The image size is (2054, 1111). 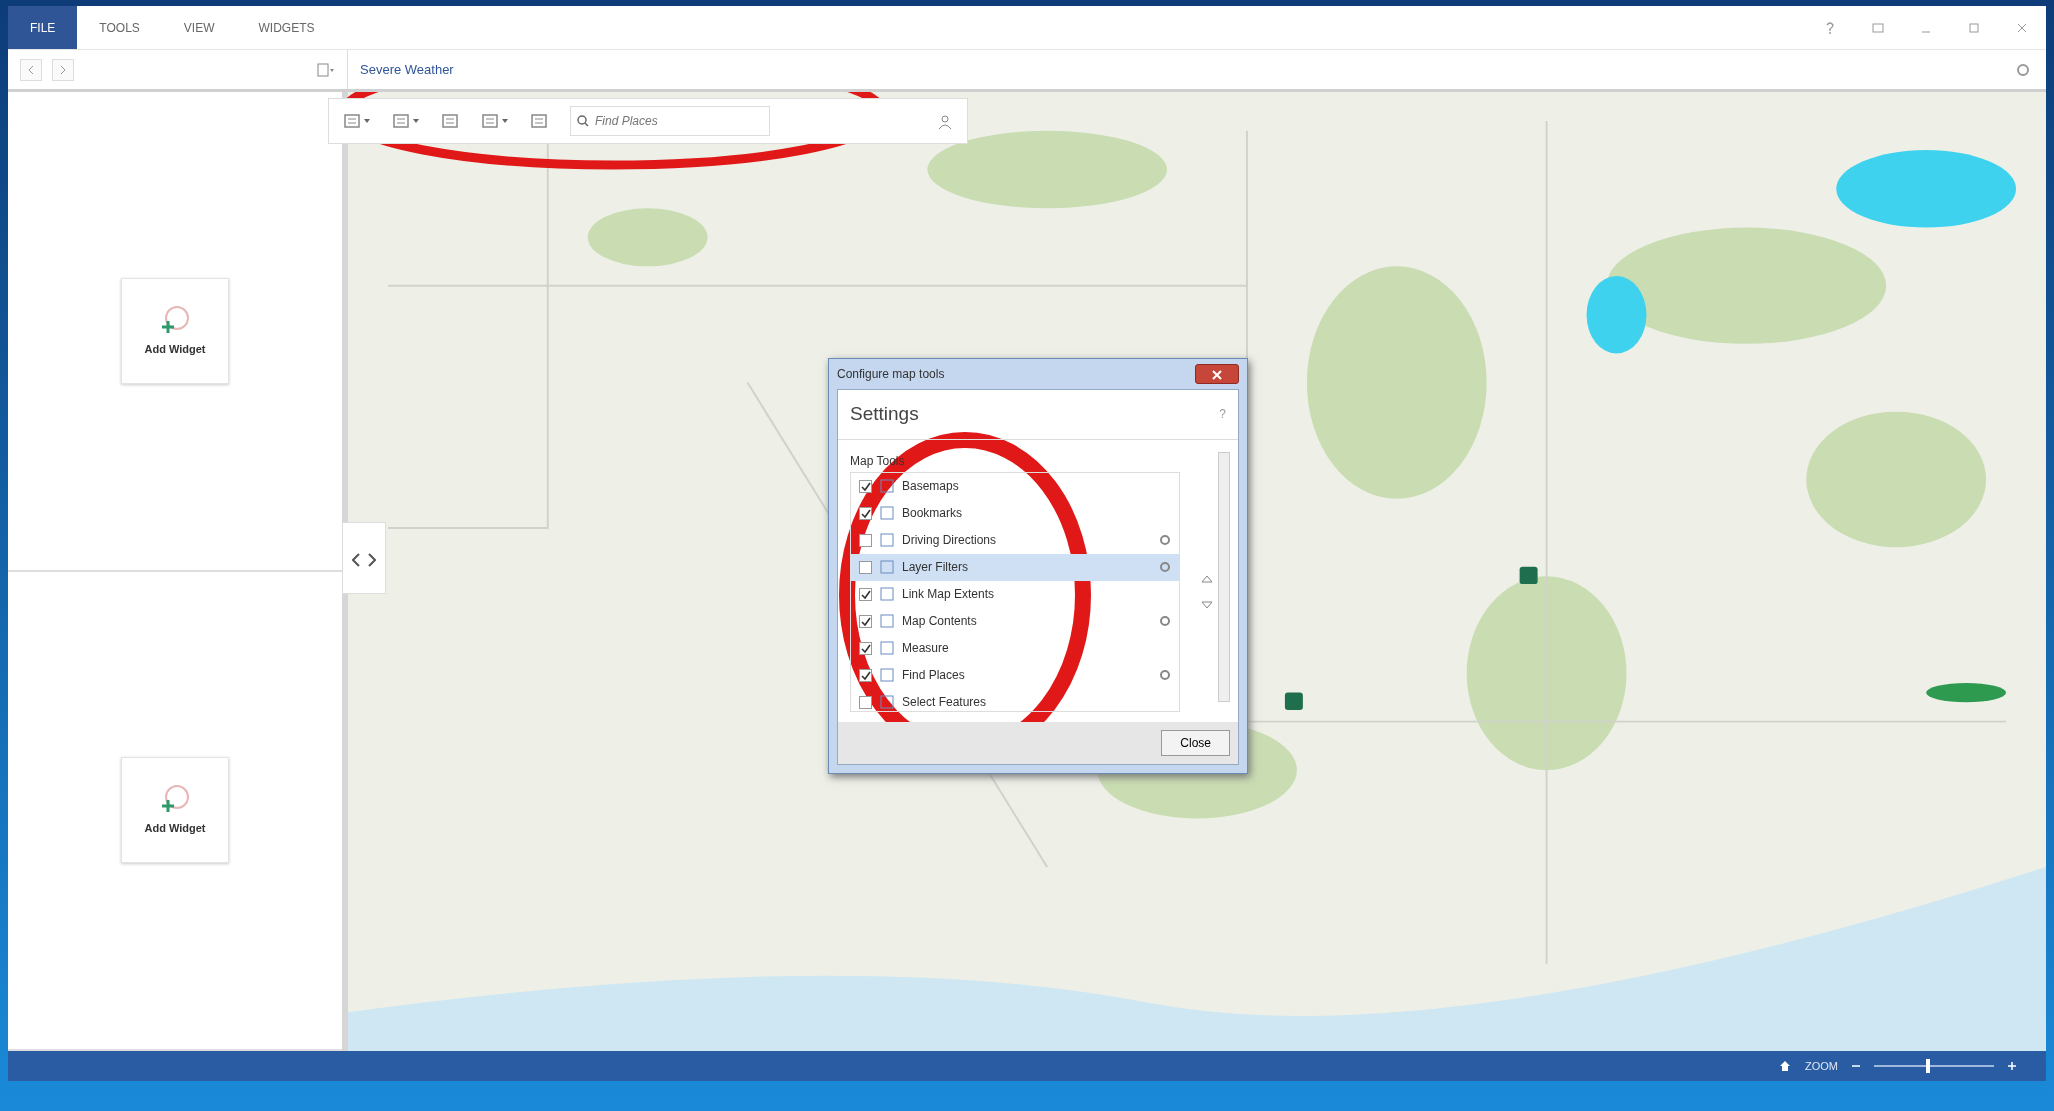 What do you see at coordinates (1830, 27) in the screenshot?
I see `help-icon` at bounding box center [1830, 27].